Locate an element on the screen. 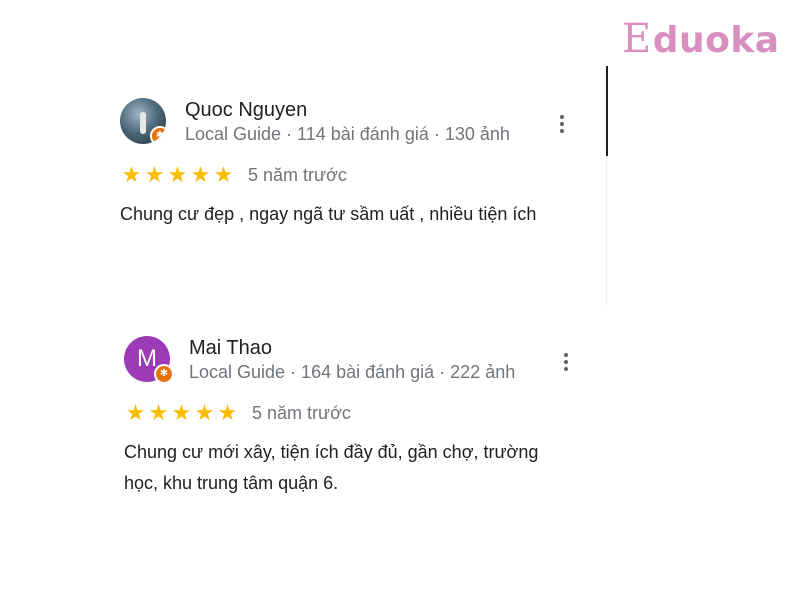  eduoka-logo: Eduoka is located at coordinates (701, 39).